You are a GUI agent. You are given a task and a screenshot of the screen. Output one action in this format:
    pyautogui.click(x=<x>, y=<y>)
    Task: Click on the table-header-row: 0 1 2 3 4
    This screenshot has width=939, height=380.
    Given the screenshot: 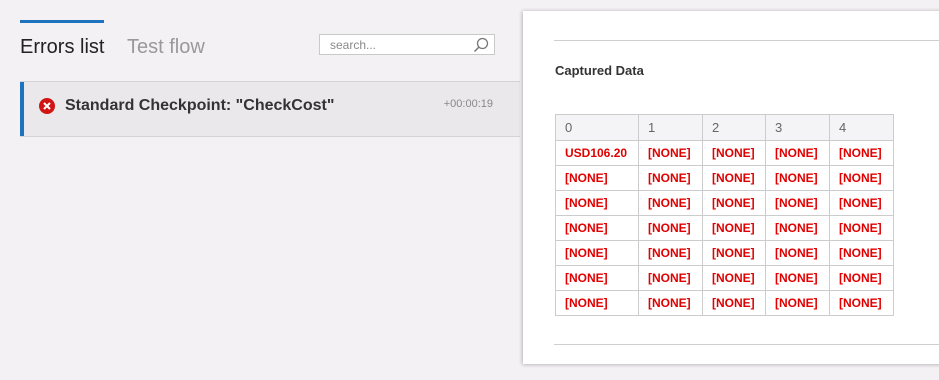 What is the action you would take?
    pyautogui.click(x=724, y=127)
    